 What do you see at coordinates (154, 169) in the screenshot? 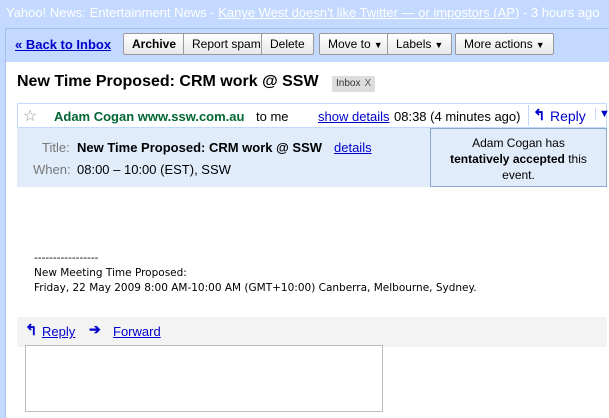
I see `invite-when: 08:00 – 10:00 (EST), SSW` at bounding box center [154, 169].